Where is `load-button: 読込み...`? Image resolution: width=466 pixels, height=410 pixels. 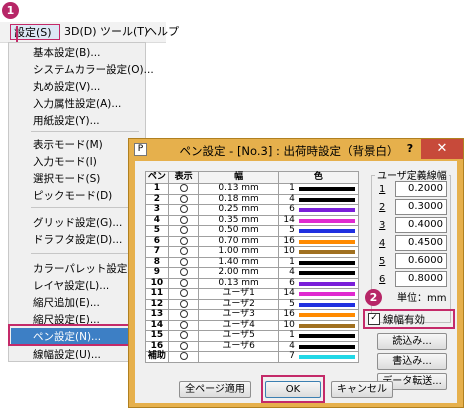
load-button: 読込み... is located at coordinates (412, 341).